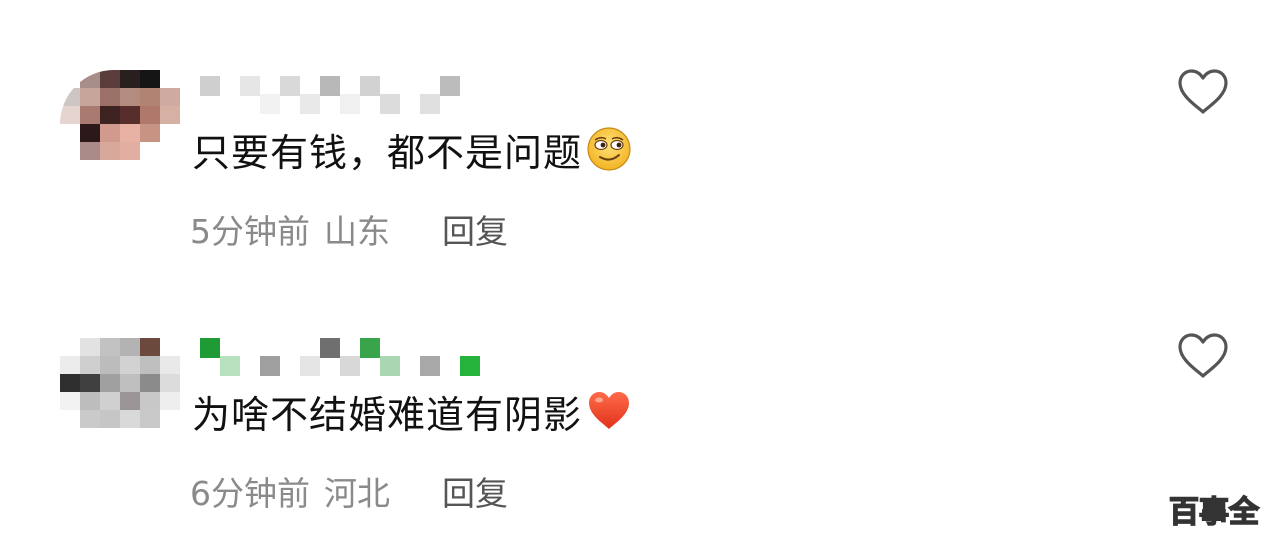 This screenshot has height=549, width=1281. I want to click on comment-location: 河北, so click(357, 493).